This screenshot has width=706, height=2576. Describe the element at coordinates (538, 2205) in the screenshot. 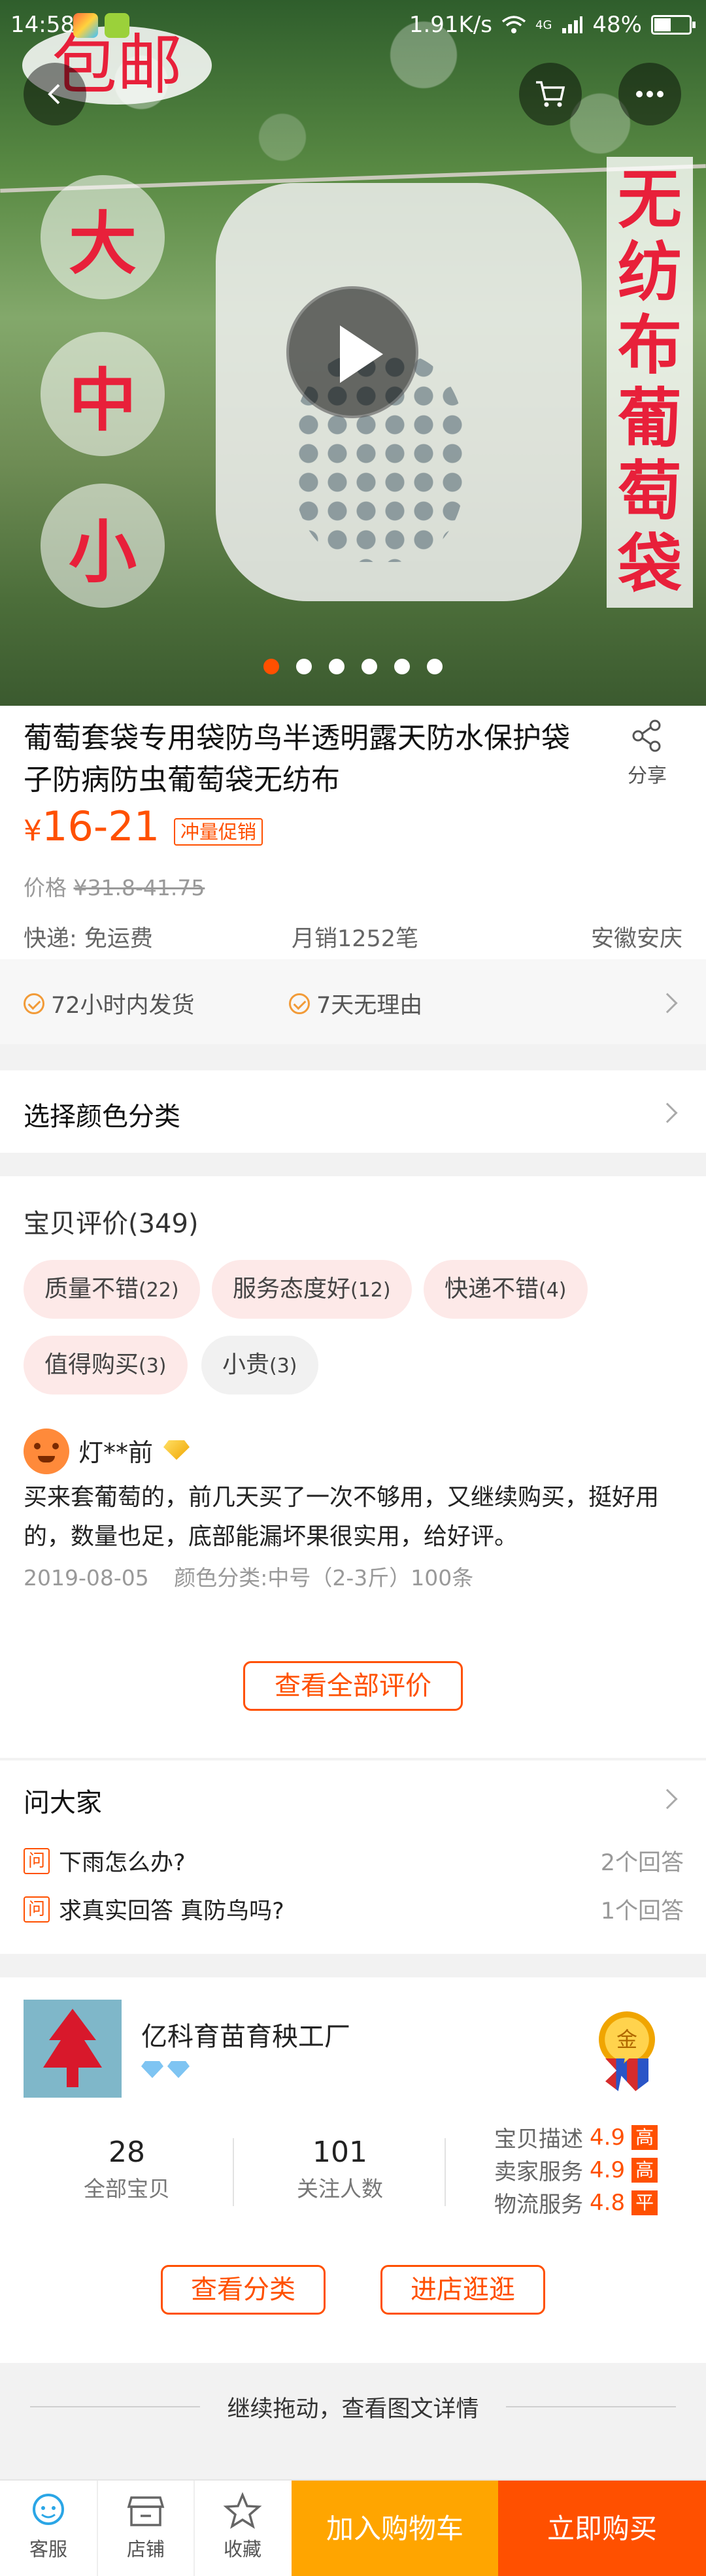

I see `score-label: 物流服务` at that location.